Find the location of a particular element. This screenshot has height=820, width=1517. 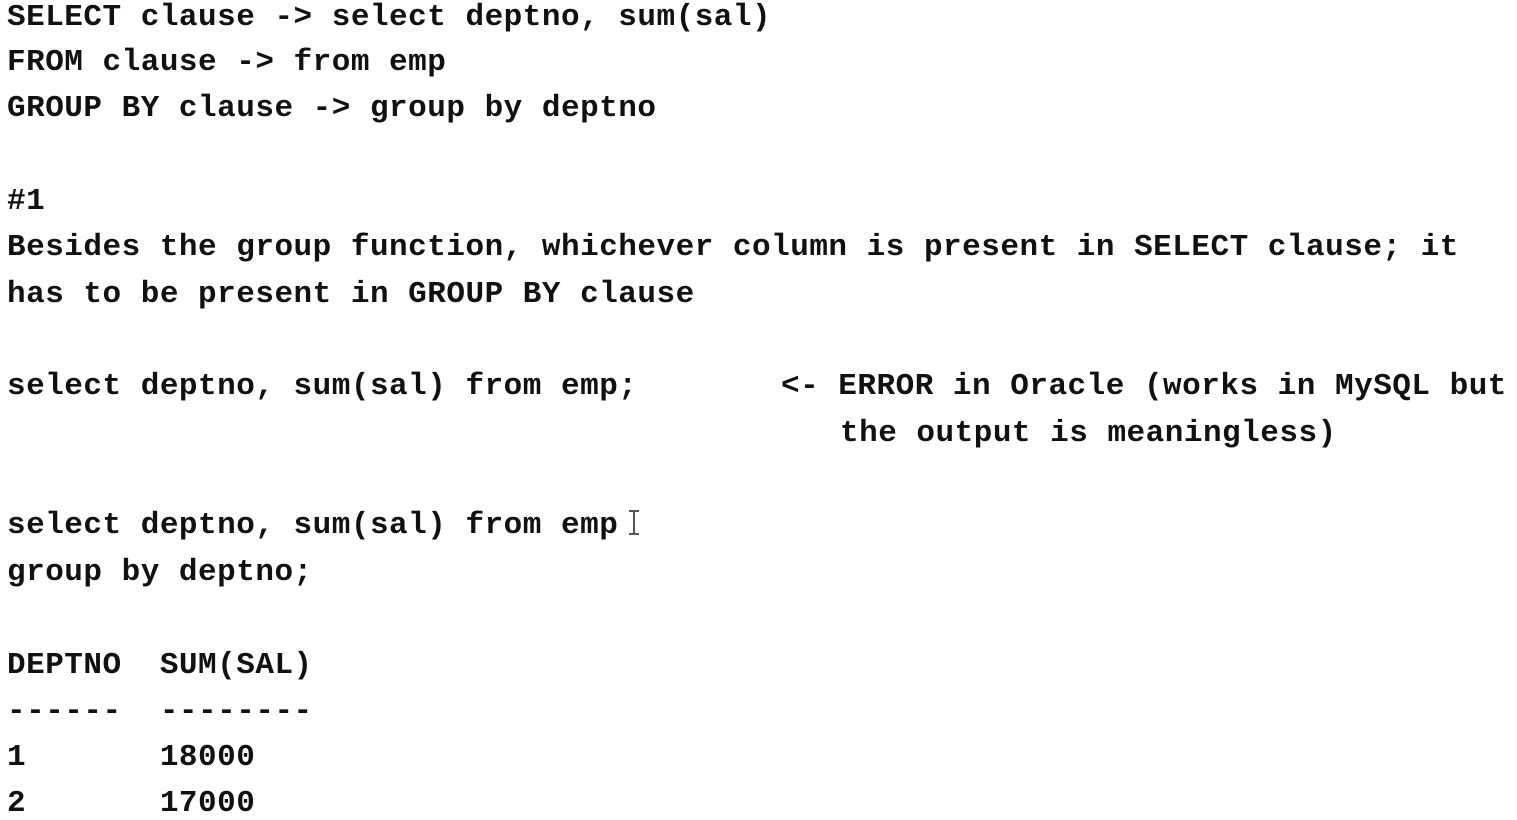

intro-groupby-line: GROUP BY clause -> group by deptno is located at coordinates (332, 108).